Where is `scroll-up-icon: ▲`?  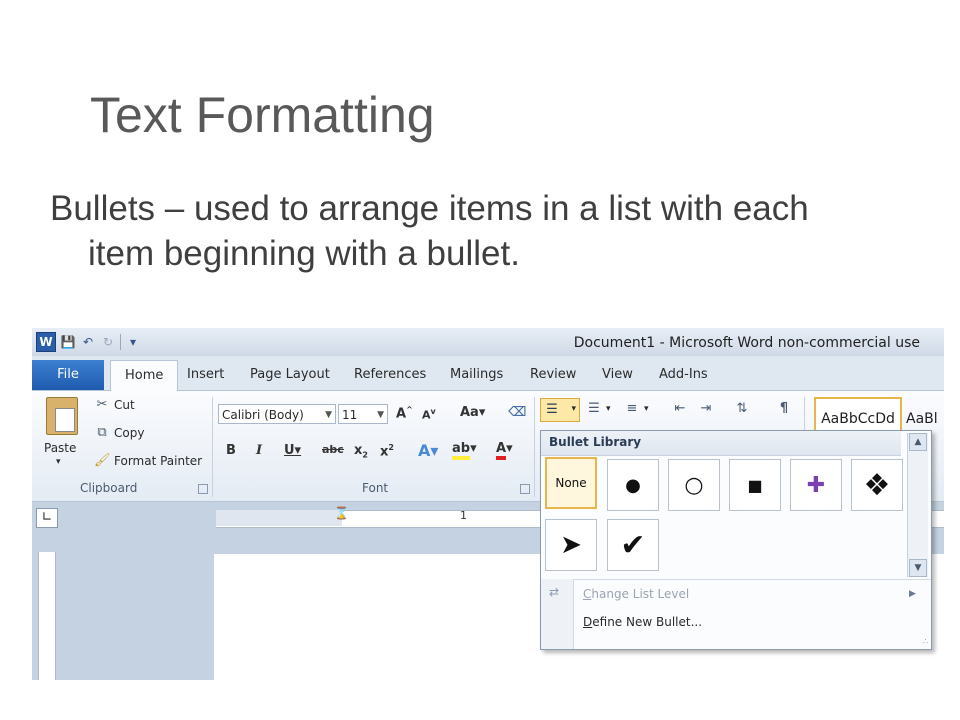 scroll-up-icon: ▲ is located at coordinates (918, 442).